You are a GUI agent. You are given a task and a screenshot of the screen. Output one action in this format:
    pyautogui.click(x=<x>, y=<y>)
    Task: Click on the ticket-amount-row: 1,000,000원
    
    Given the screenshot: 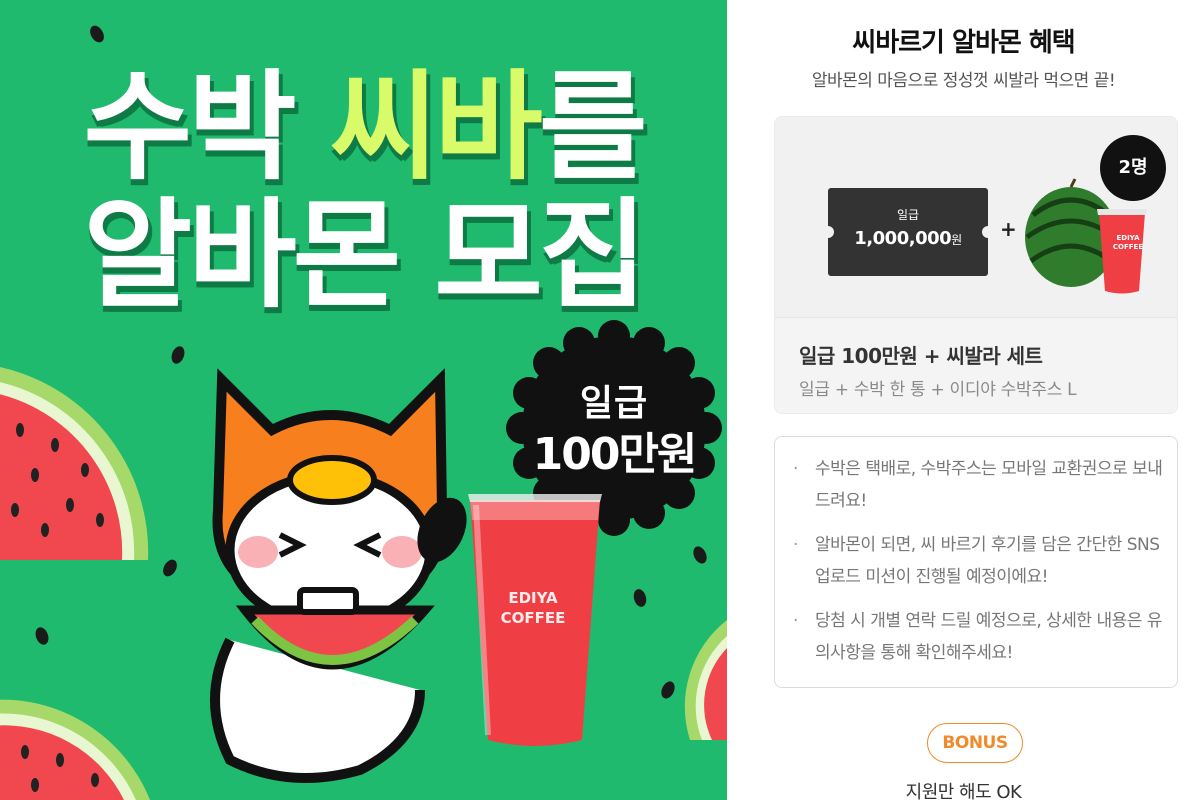 What is the action you would take?
    pyautogui.click(x=908, y=238)
    